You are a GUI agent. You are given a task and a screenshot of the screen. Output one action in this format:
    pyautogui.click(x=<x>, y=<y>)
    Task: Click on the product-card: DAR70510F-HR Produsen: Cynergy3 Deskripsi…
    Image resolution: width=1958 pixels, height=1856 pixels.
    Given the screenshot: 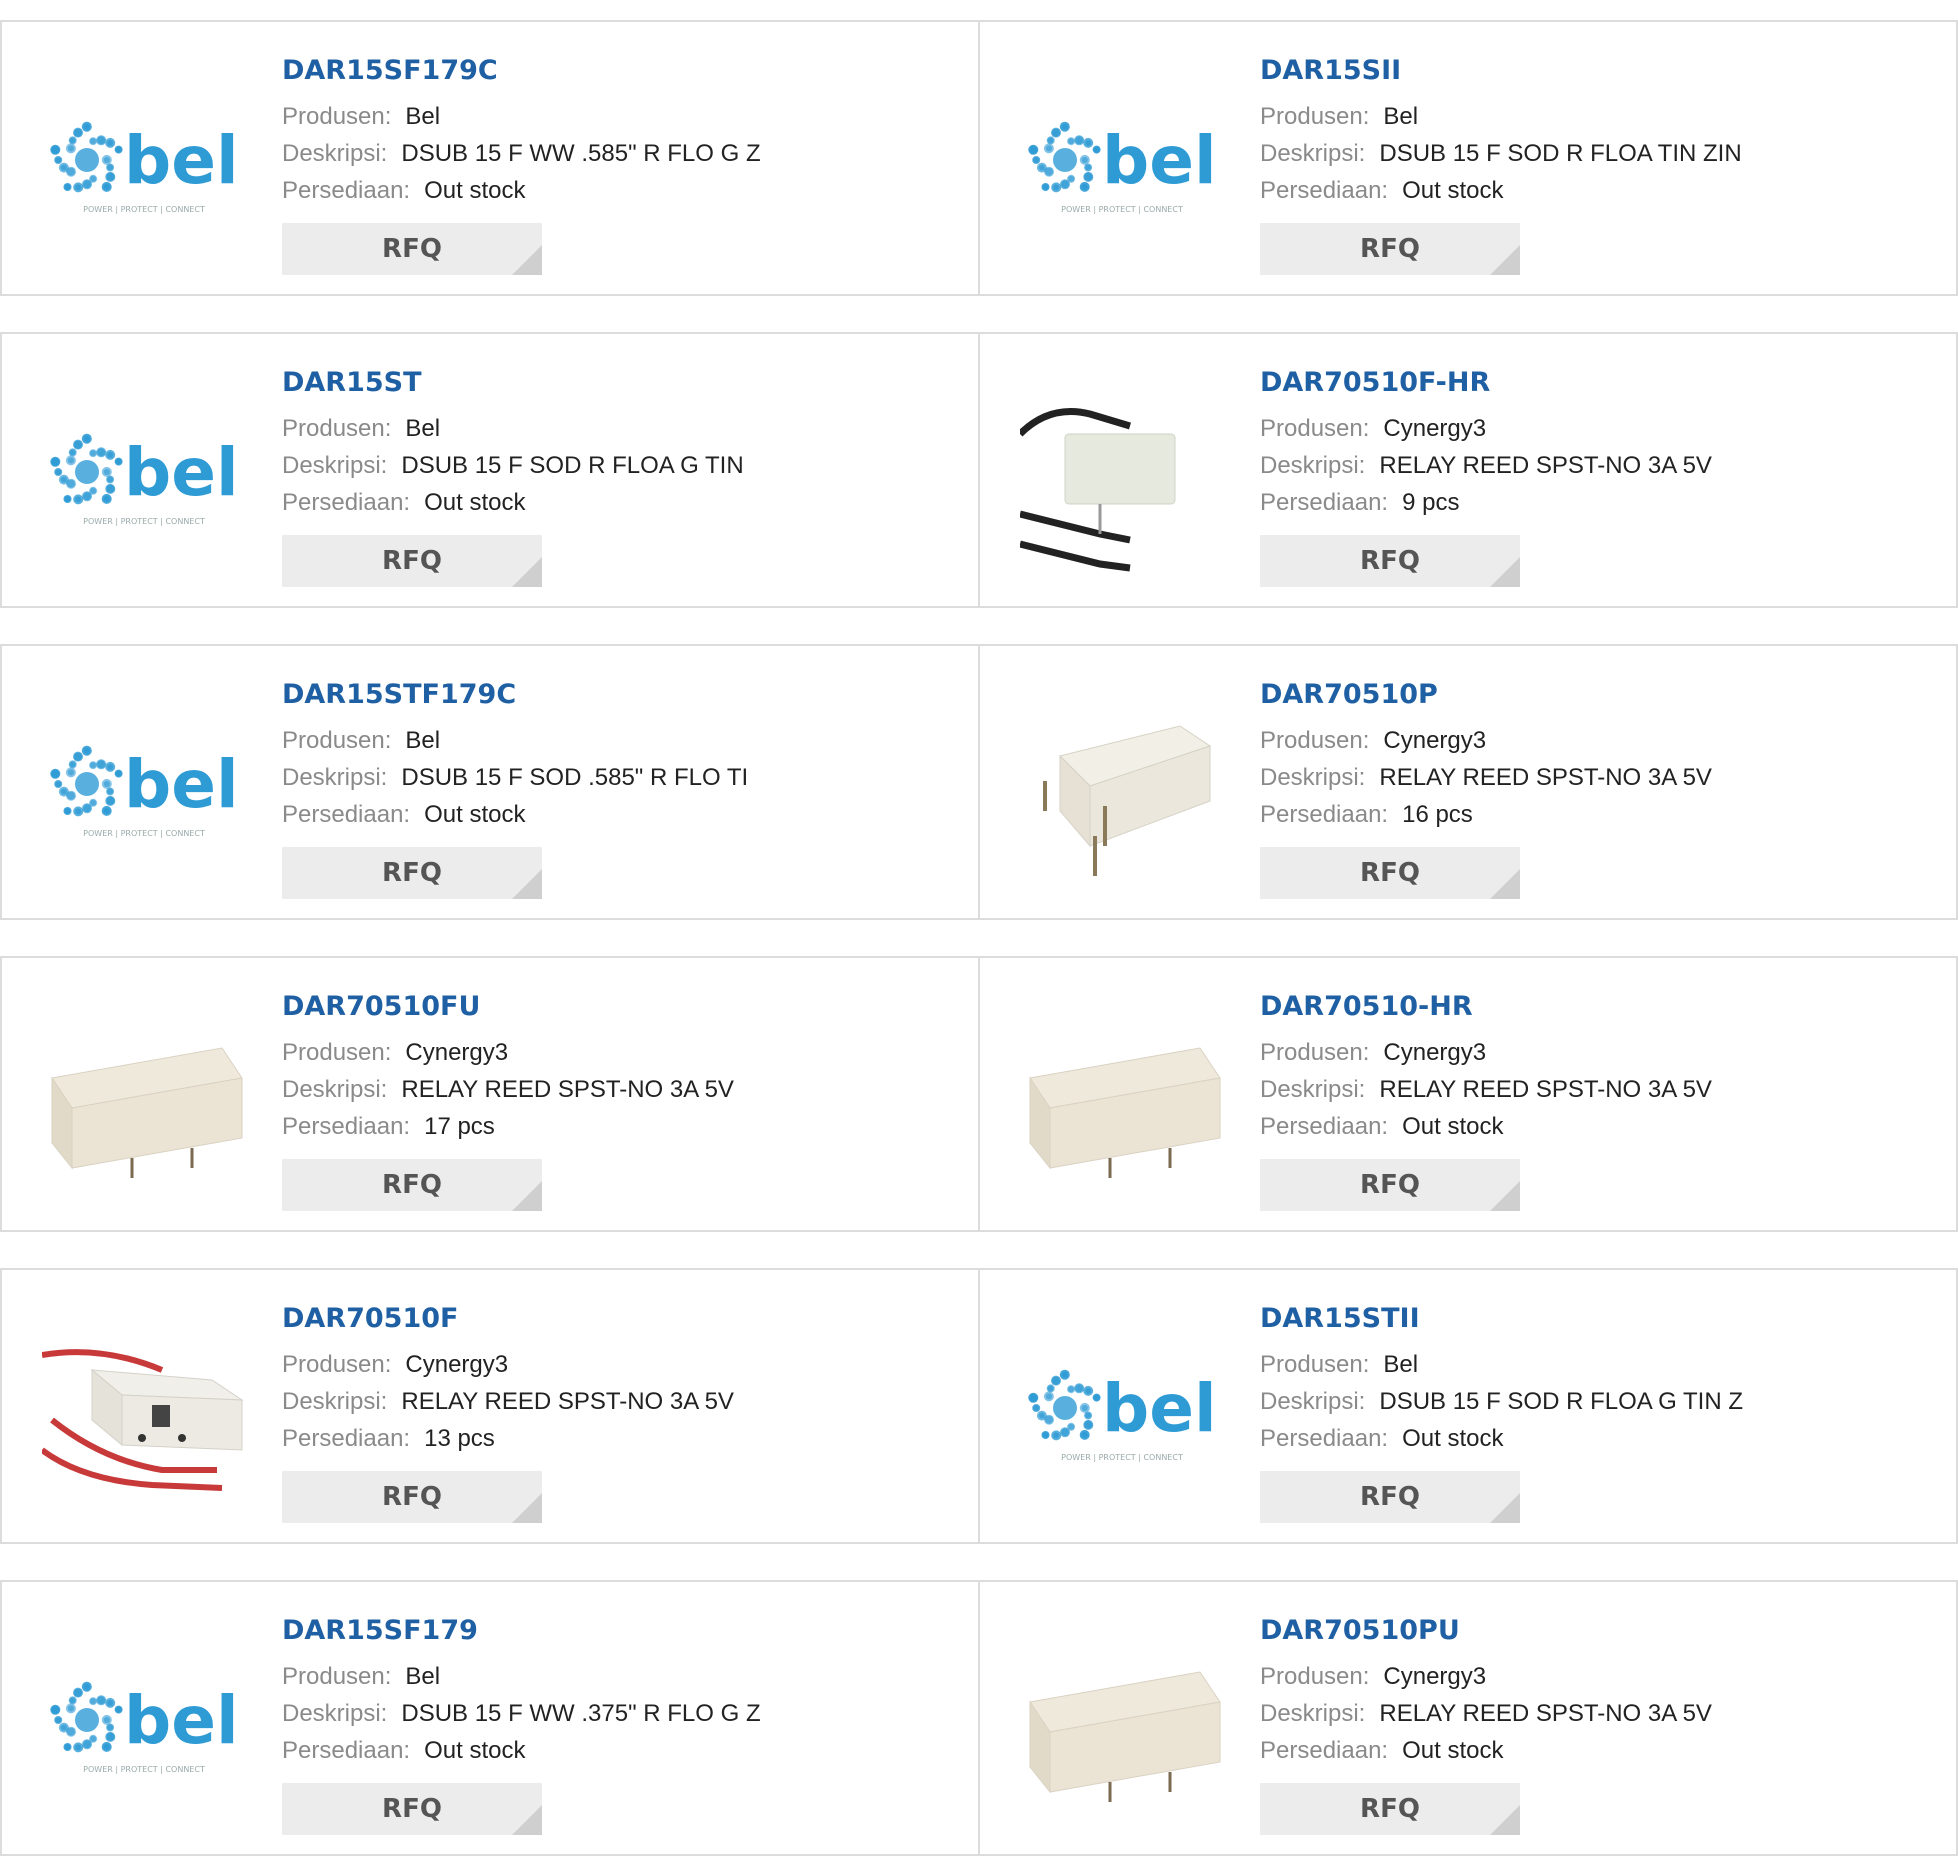 What is the action you would take?
    pyautogui.click(x=1468, y=470)
    